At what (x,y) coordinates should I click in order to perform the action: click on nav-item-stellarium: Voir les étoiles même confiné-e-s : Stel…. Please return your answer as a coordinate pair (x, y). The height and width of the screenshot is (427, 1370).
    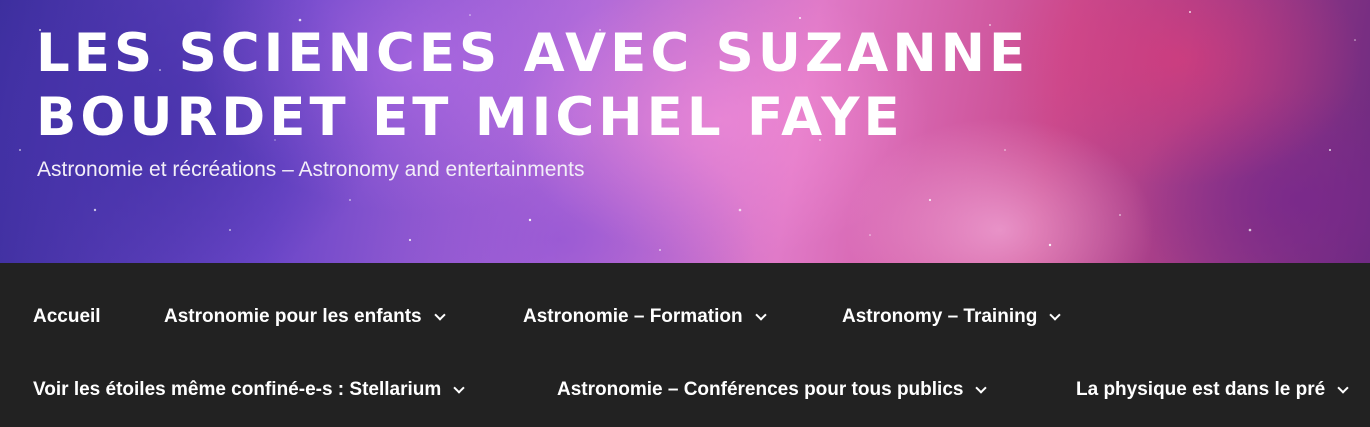
    Looking at the image, I should click on (249, 390).